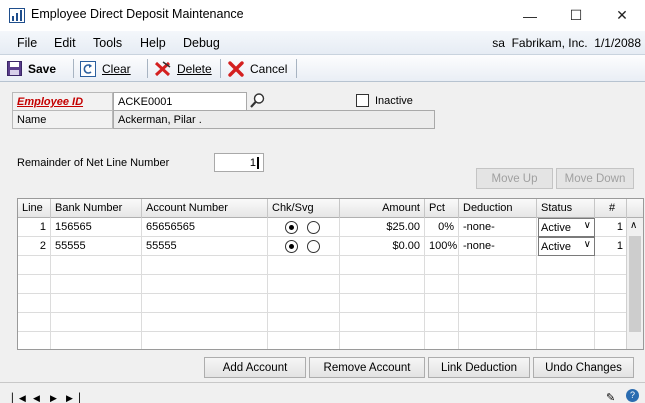 The width and height of the screenshot is (645, 403). I want to click on cell-pct: 0%, so click(442, 227).